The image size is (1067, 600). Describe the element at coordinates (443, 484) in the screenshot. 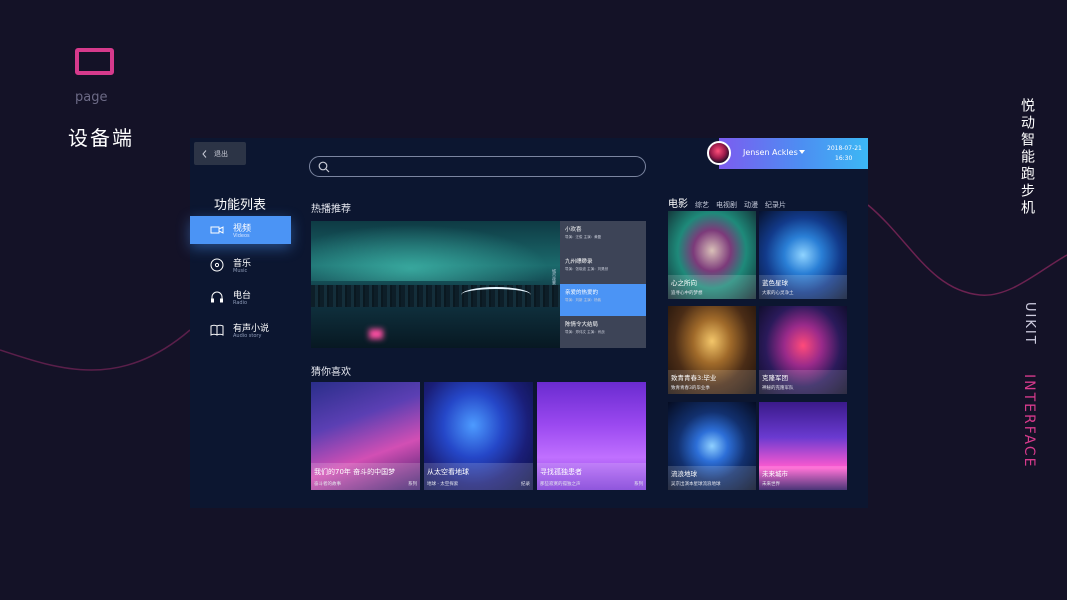

I see `card-subtitle: 地球 · 太空探索` at that location.